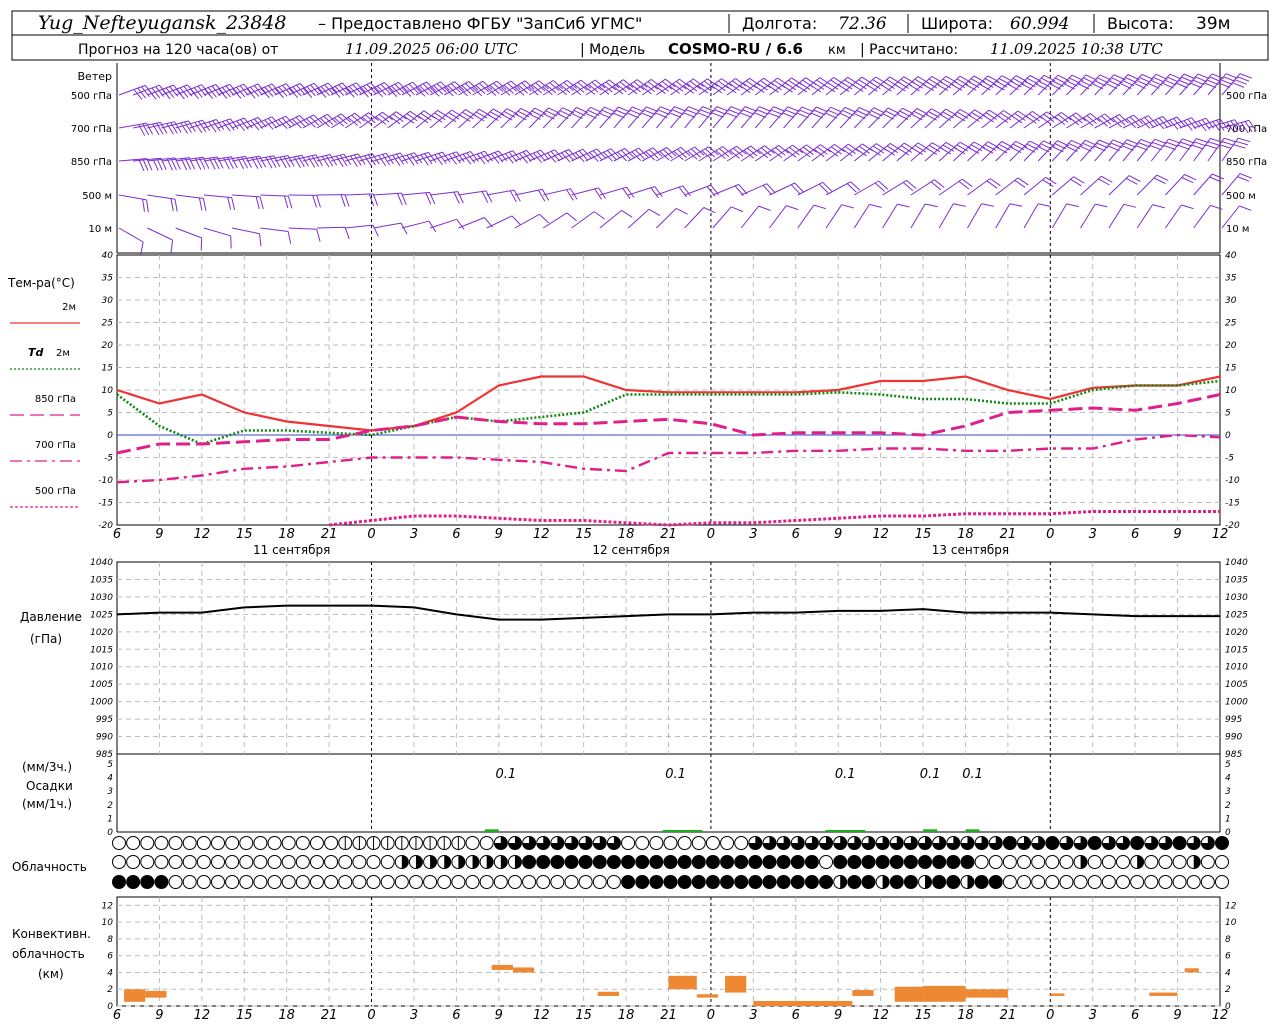 This screenshot has height=1024, width=1280. What do you see at coordinates (329, 1015) in the screenshot?
I see `conv-xtick: 21` at bounding box center [329, 1015].